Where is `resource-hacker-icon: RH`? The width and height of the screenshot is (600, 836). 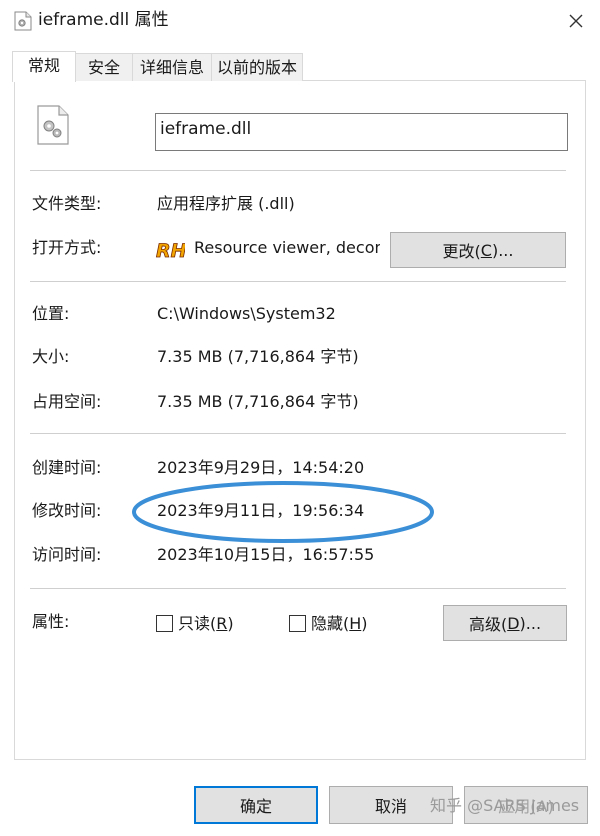
resource-hacker-icon: RH is located at coordinates (171, 249).